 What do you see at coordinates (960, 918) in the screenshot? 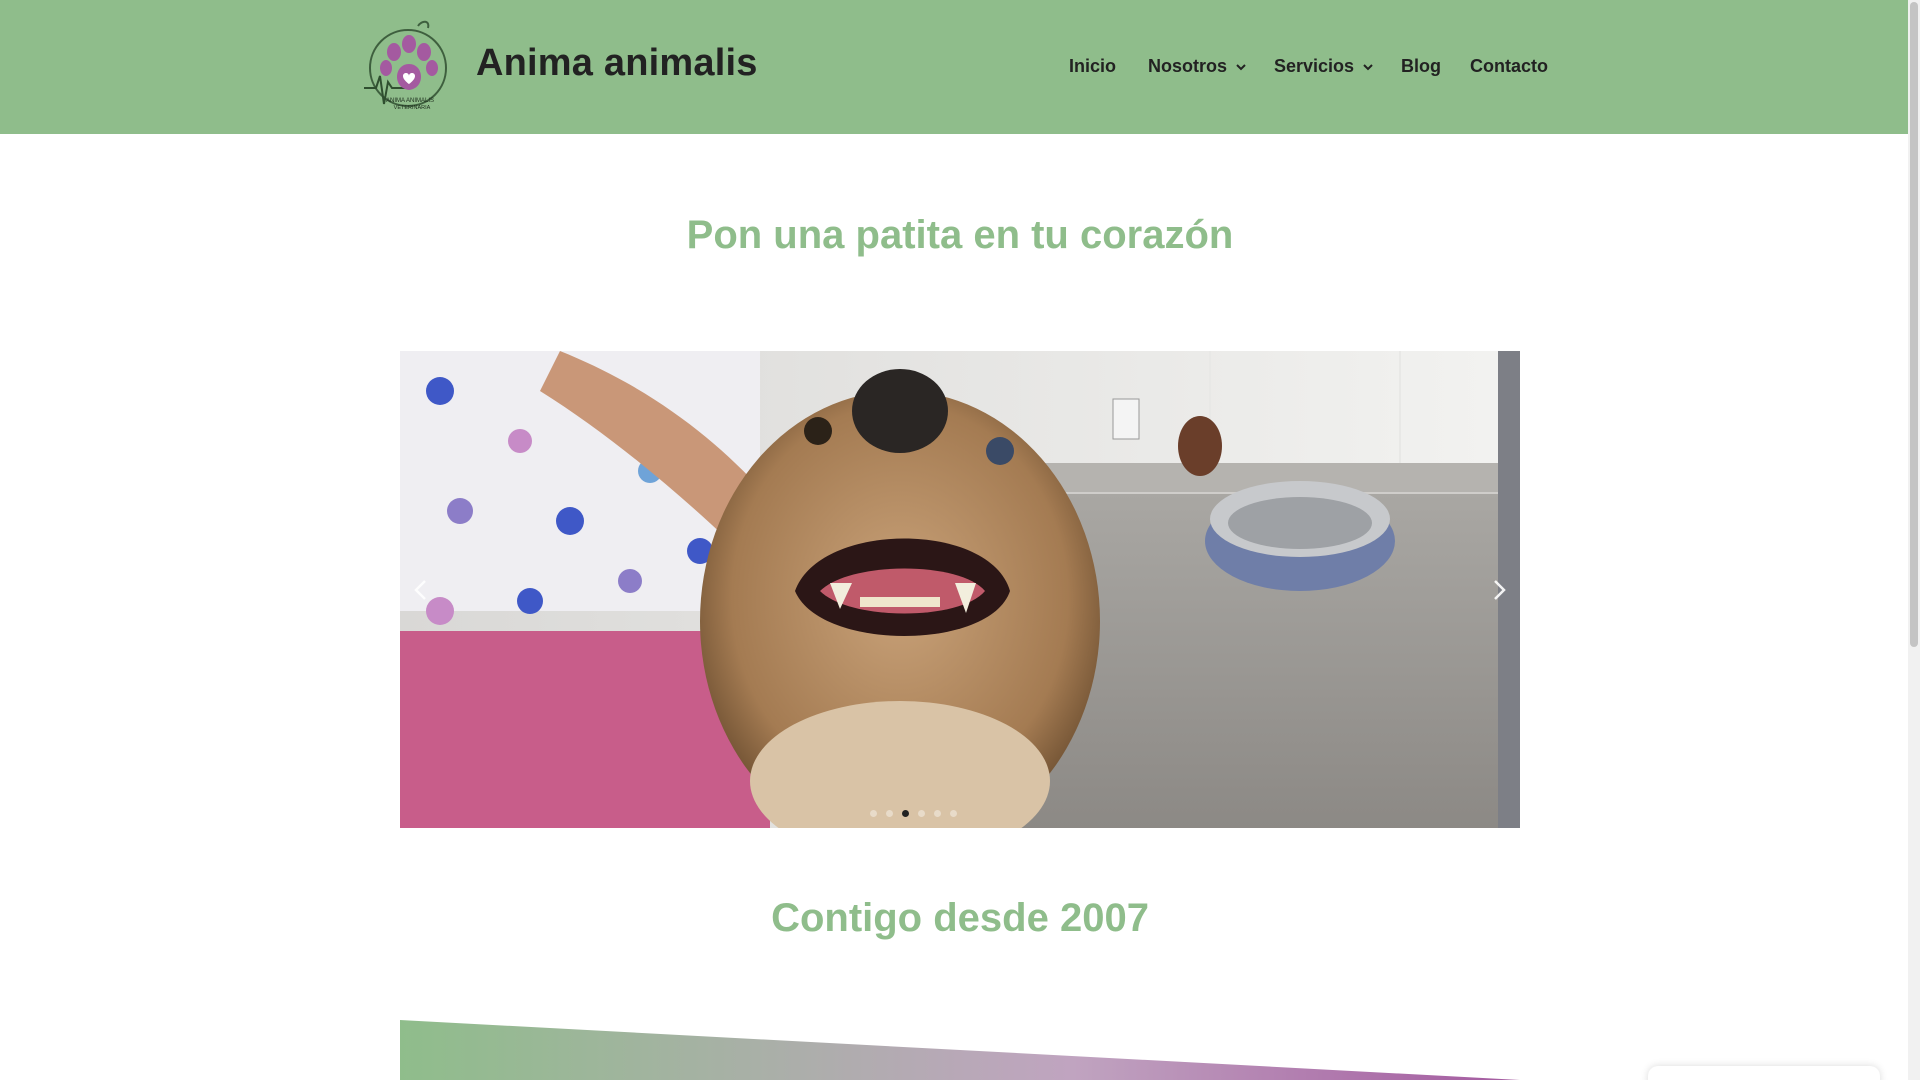
I see `section-heading: Contigo desde 2007` at bounding box center [960, 918].